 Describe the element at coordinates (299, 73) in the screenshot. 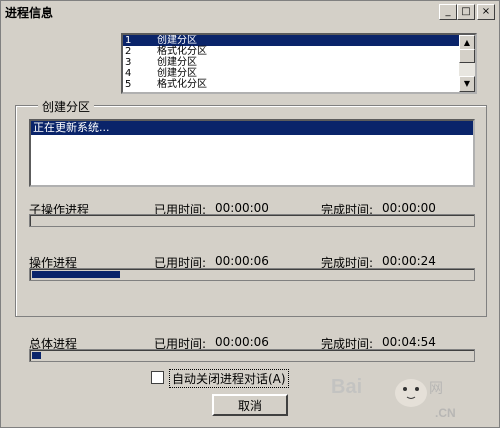

I see `list-item: 4 创建分区` at that location.